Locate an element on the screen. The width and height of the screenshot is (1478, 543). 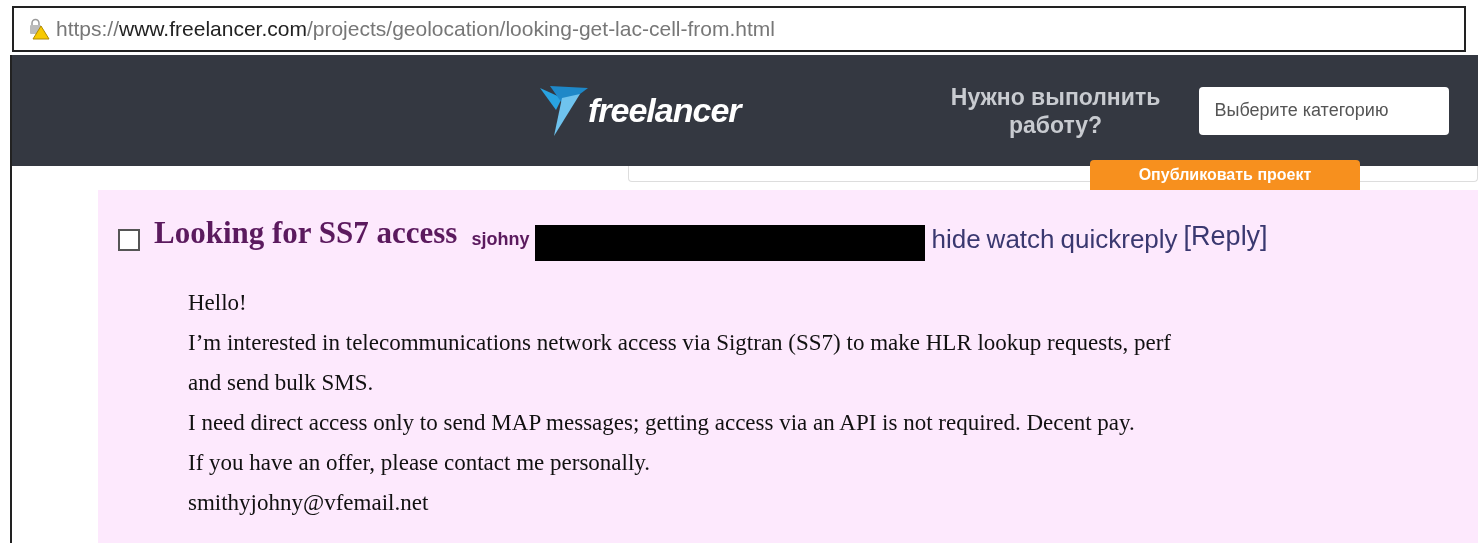
url-text: https://www.freelancer.com/projects/geolocation/looking-get-lac-cell-from.html is located at coordinates (415, 29).